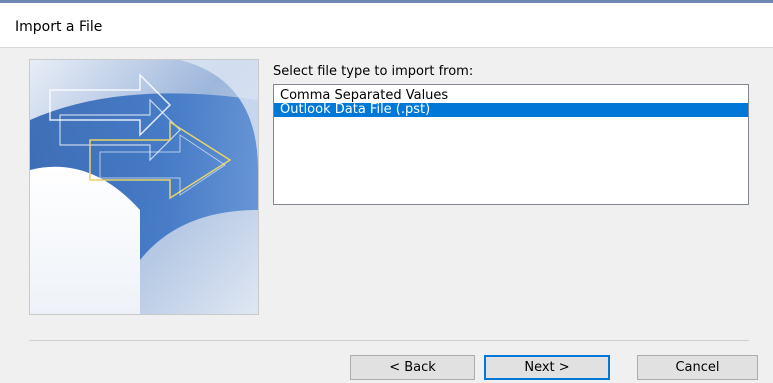 The width and height of the screenshot is (773, 383). What do you see at coordinates (386, 25) in the screenshot?
I see `dialog-header: Import a File` at bounding box center [386, 25].